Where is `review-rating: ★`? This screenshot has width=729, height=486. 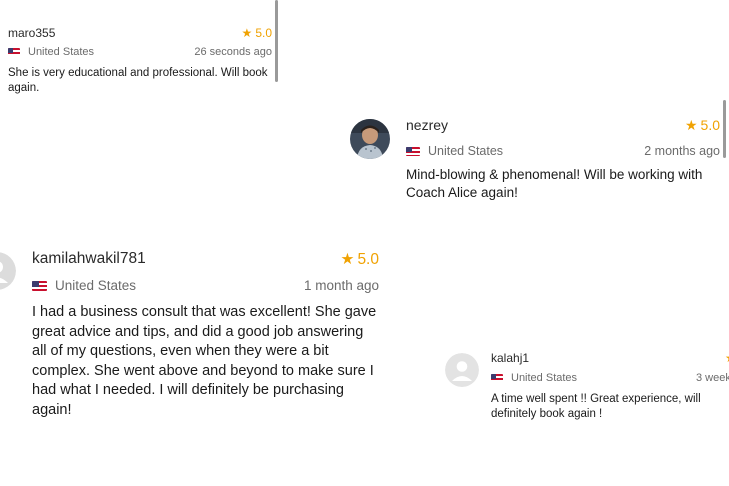
review-rating: ★ is located at coordinates (727, 358).